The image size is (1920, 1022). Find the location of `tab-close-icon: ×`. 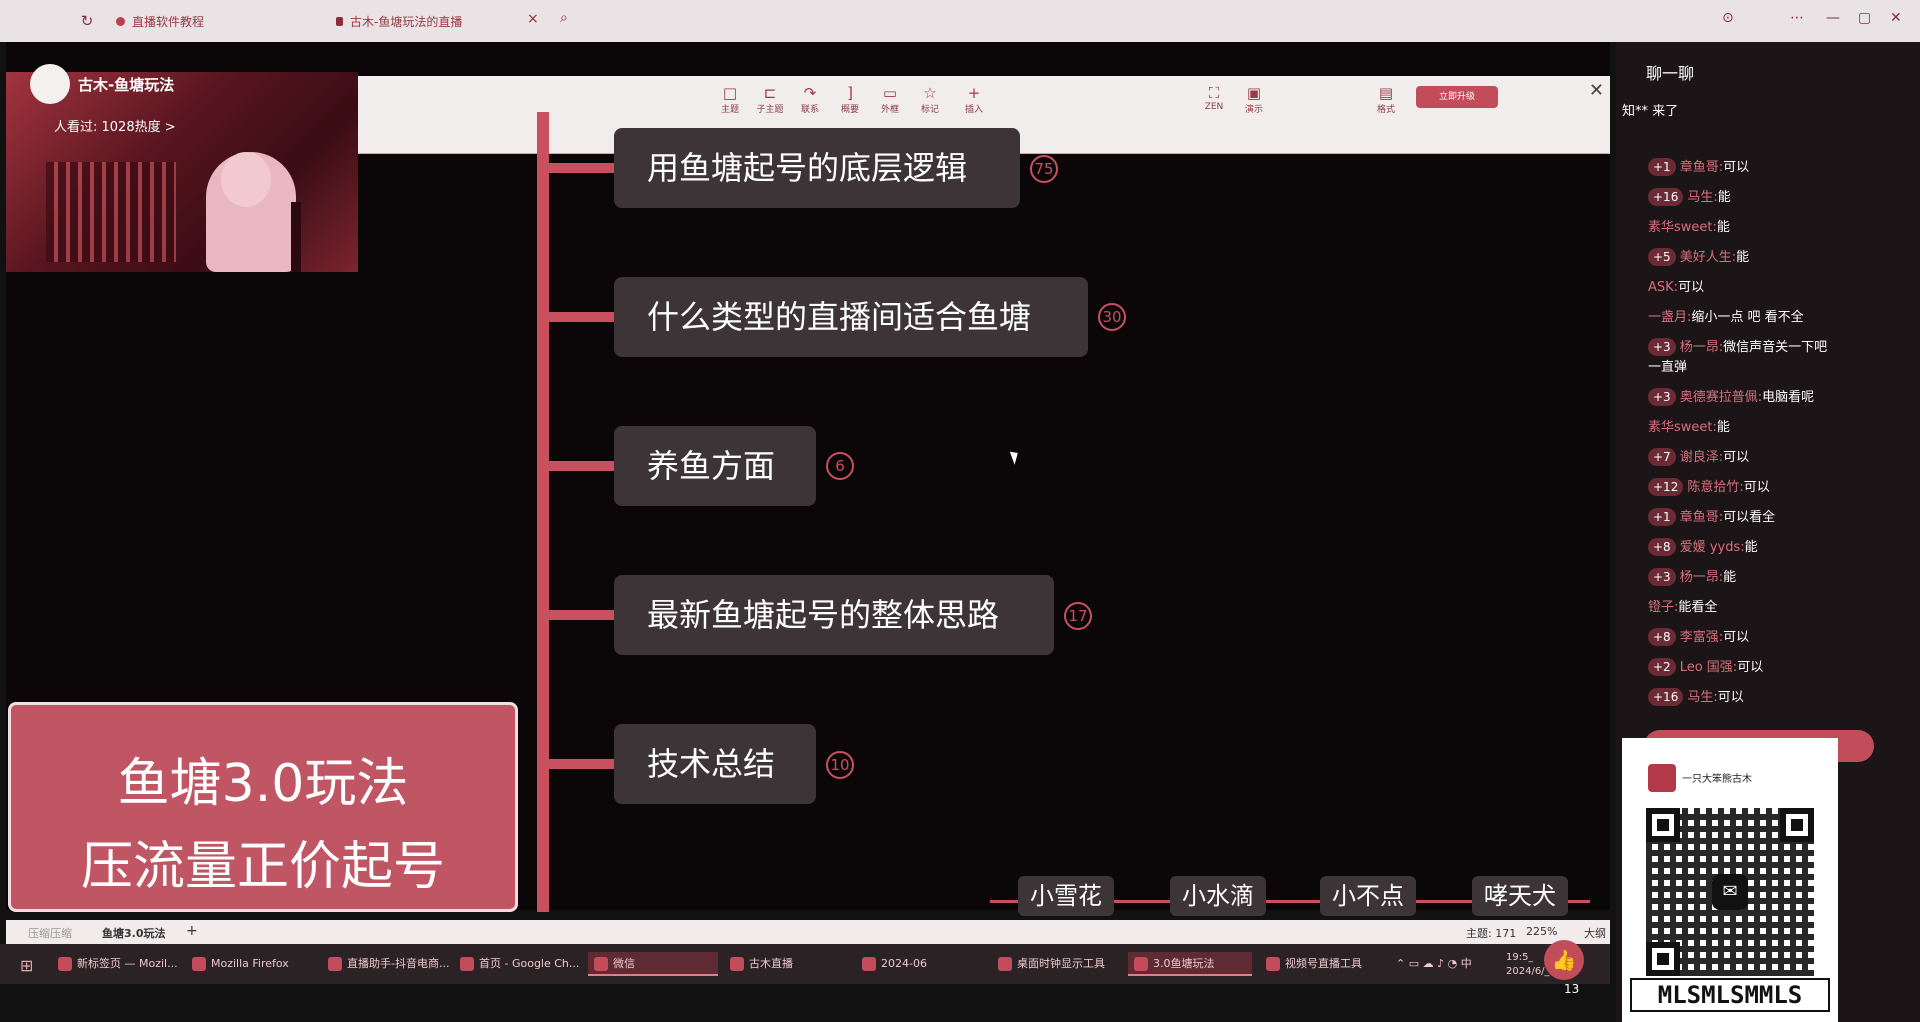

tab-close-icon: × is located at coordinates (533, 19).